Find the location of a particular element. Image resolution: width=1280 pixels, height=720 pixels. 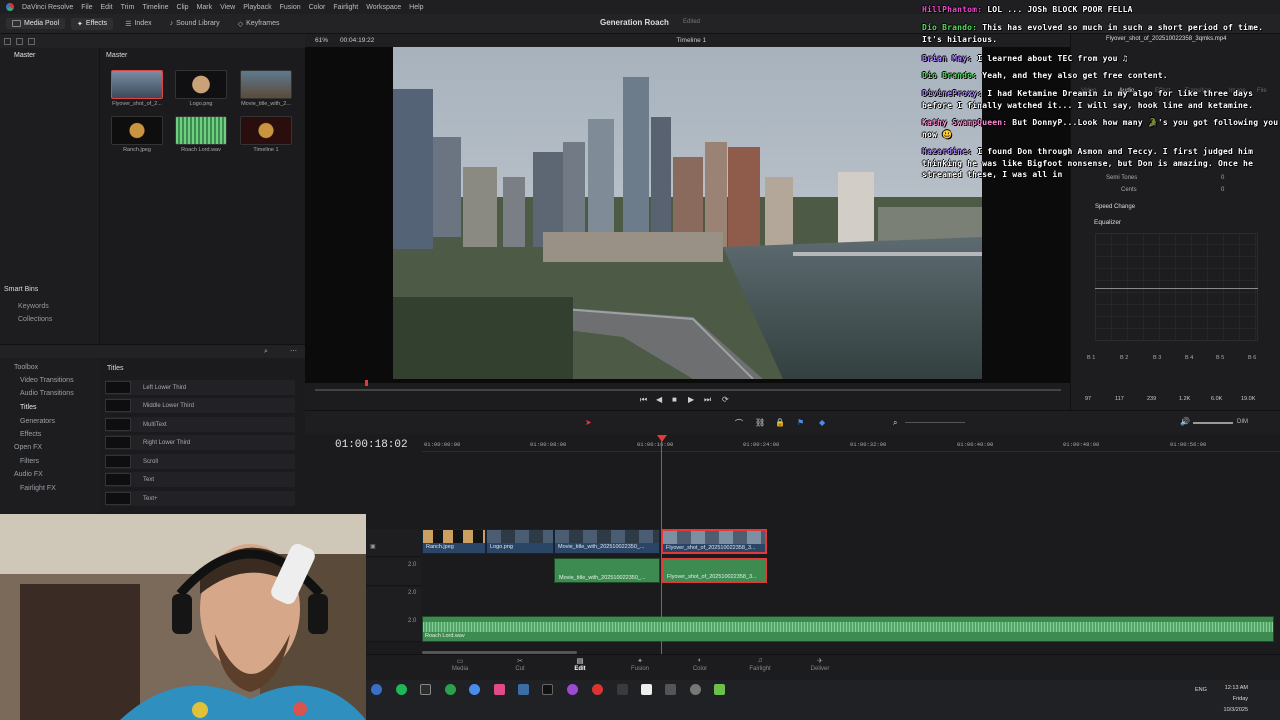

fx-audio-transitions: Audio Transitions is located at coordinates (47, 393).